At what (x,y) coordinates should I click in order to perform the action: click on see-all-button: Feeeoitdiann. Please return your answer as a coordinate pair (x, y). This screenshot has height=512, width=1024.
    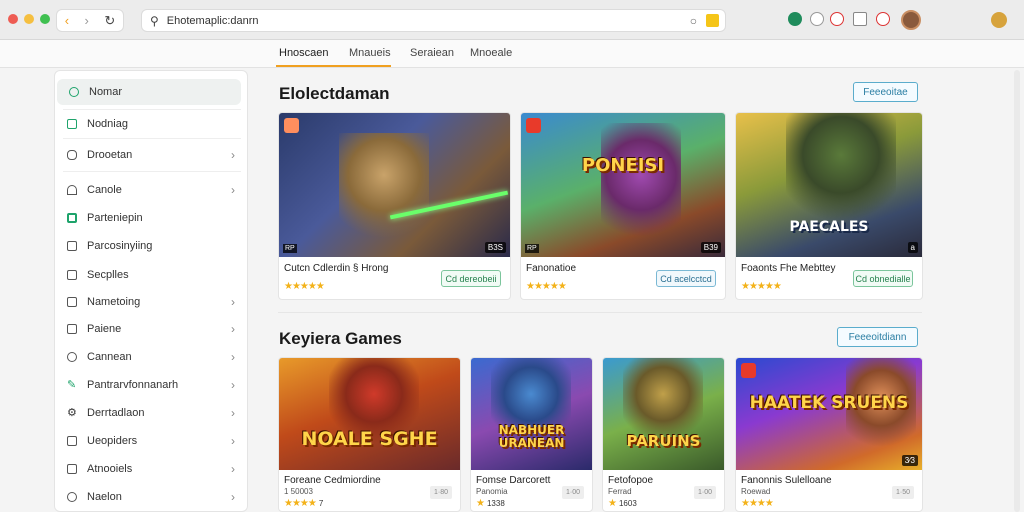
    Looking at the image, I should click on (877, 337).